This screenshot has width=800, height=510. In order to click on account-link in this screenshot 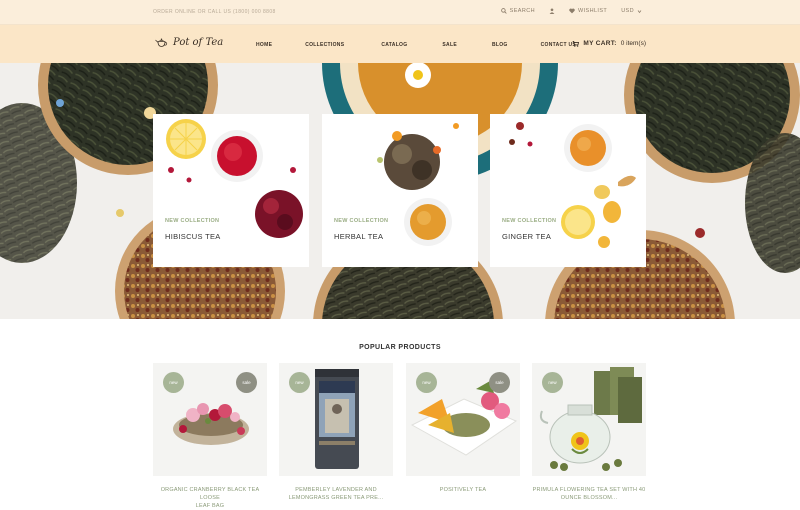, I will do `click(552, 11)`.